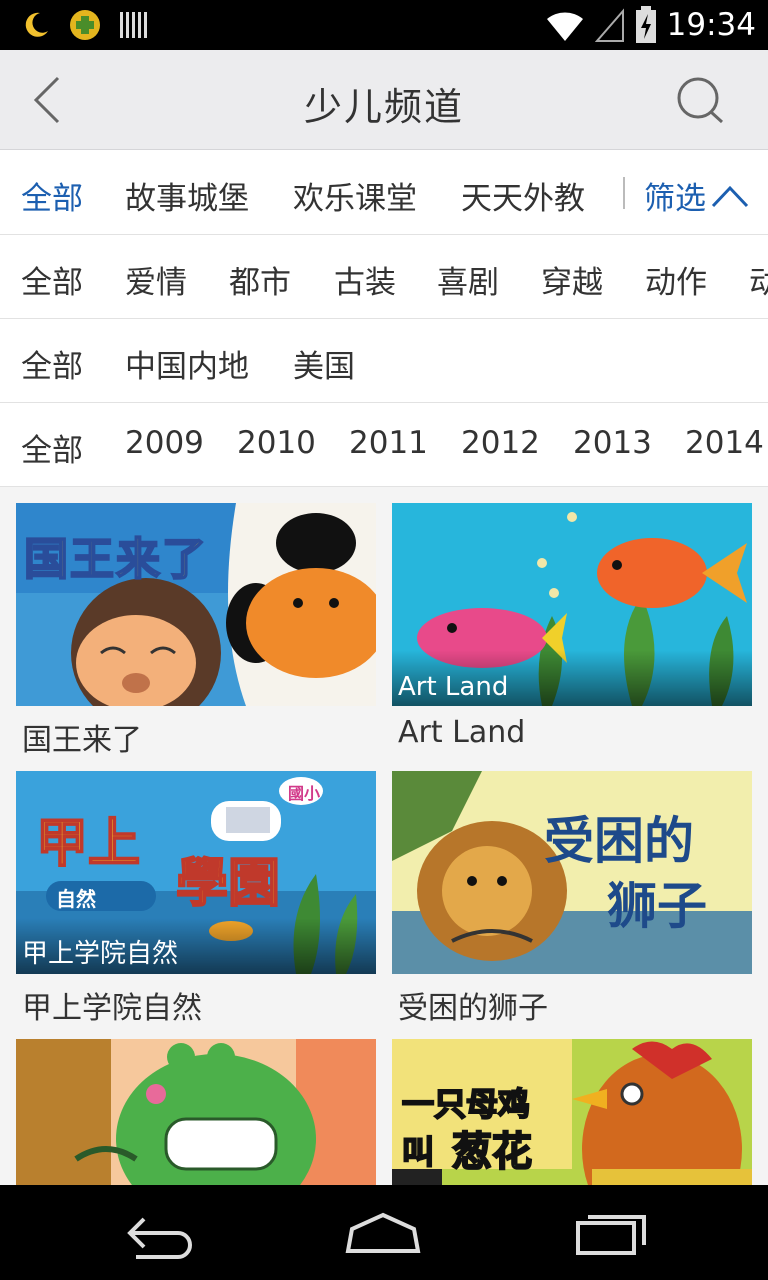  What do you see at coordinates (260, 279) in the screenshot?
I see `genre-option: 都市` at bounding box center [260, 279].